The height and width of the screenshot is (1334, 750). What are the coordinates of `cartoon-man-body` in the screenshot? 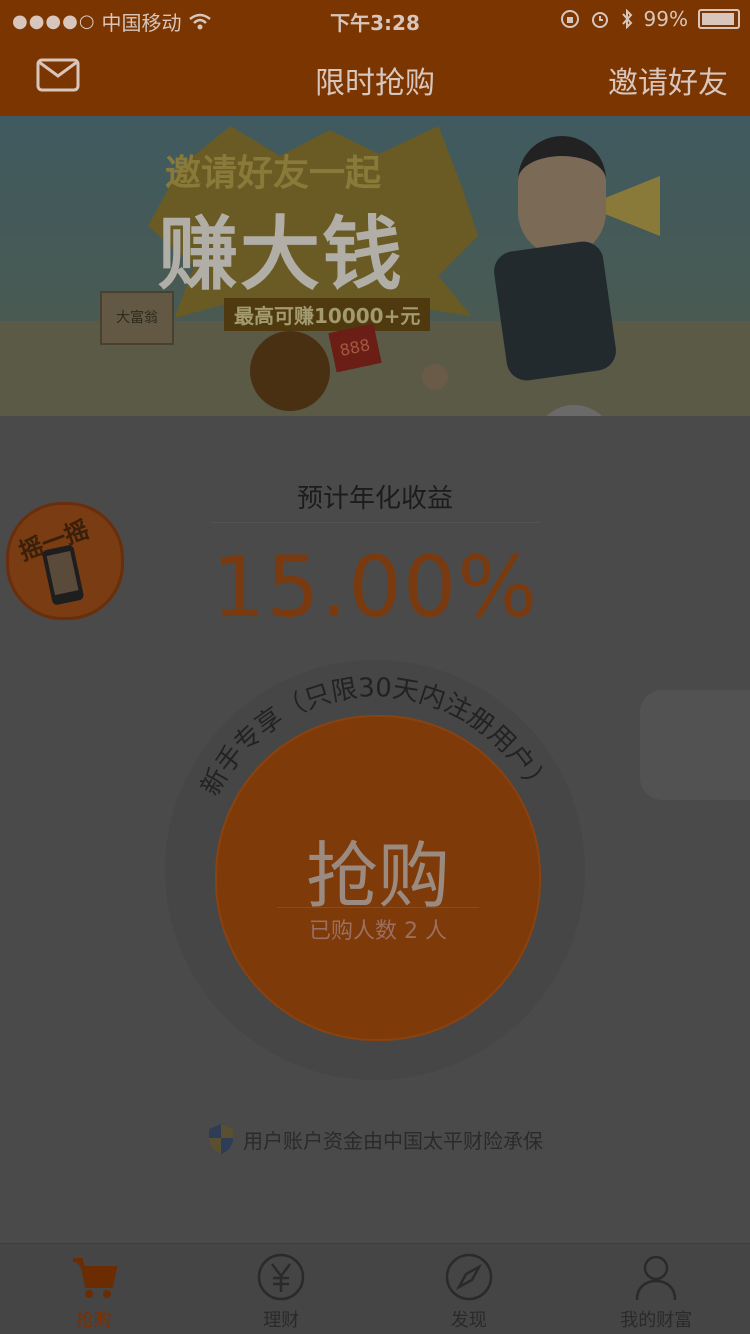 It's located at (555, 311).